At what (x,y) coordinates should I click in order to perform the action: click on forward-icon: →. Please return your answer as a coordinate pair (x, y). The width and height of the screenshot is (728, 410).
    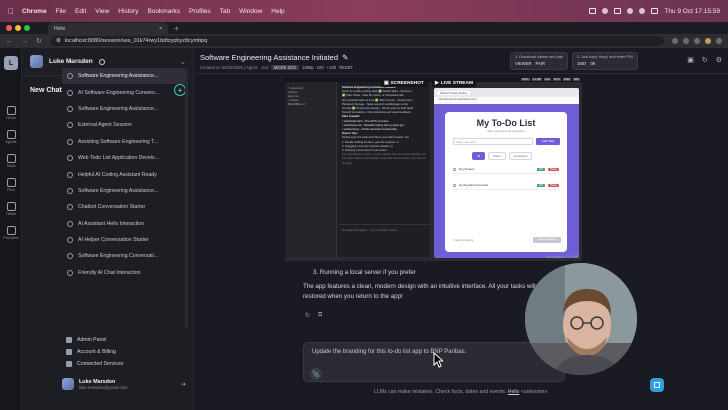
    Looking at the image, I should click on (24, 41).